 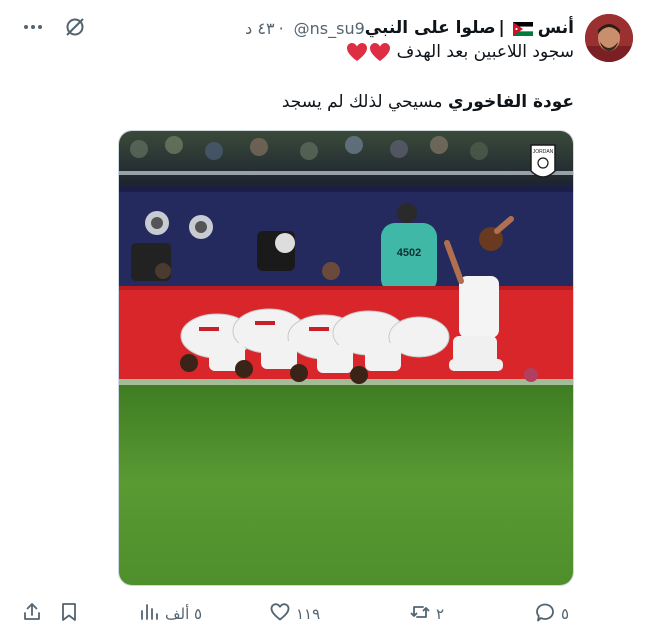 I want to click on likes-count: ١١٩, so click(x=308, y=614).